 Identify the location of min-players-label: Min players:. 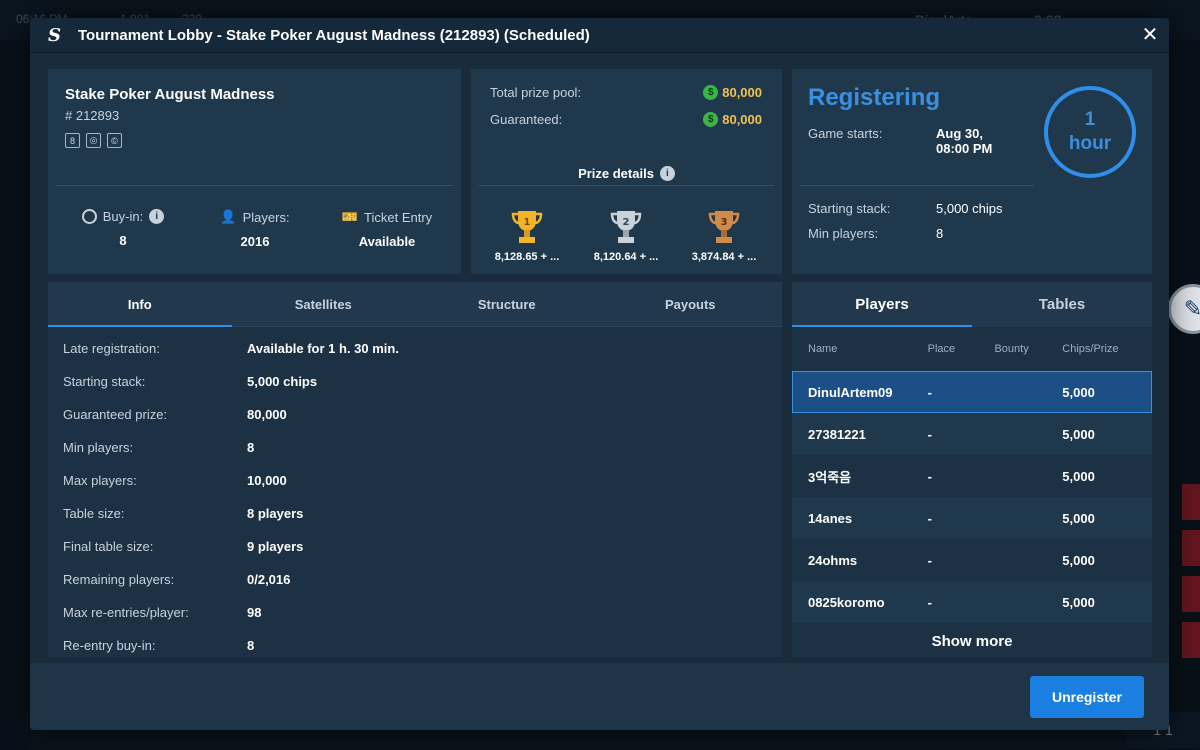
(843, 233).